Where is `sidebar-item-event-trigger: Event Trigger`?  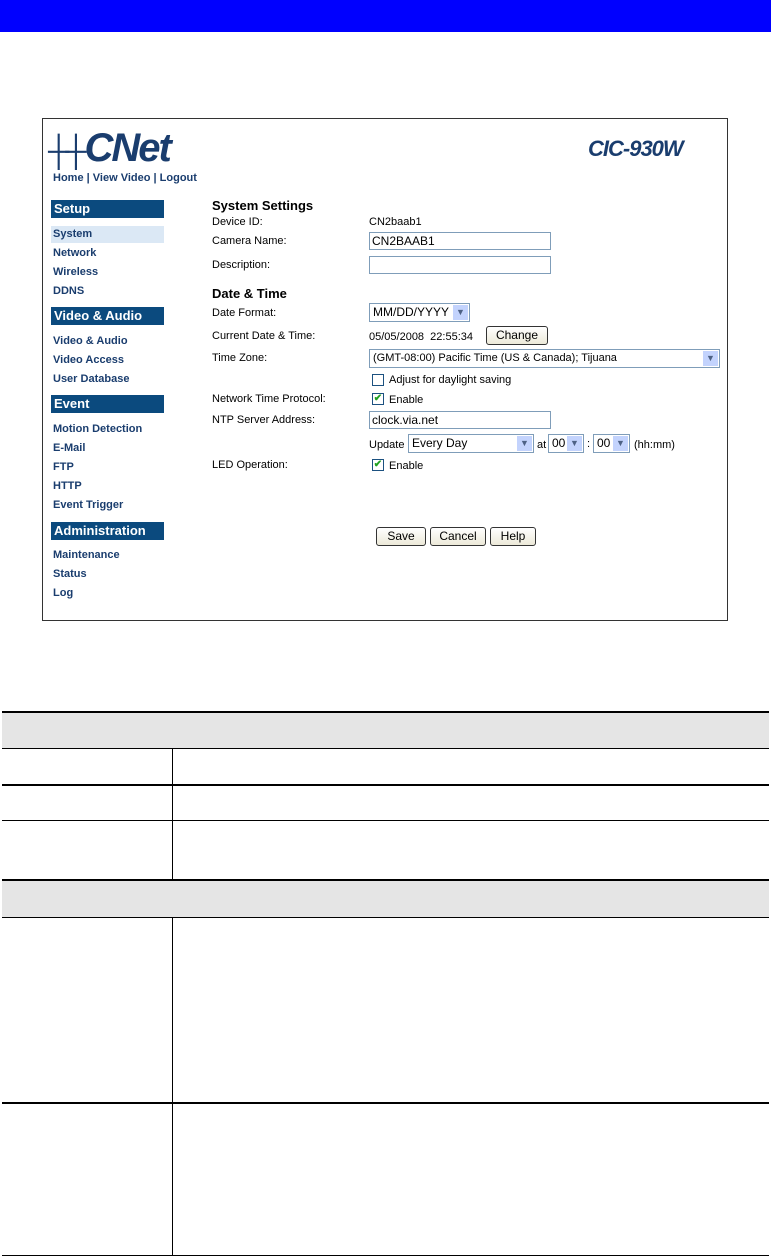 sidebar-item-event-trigger: Event Trigger is located at coordinates (107, 505).